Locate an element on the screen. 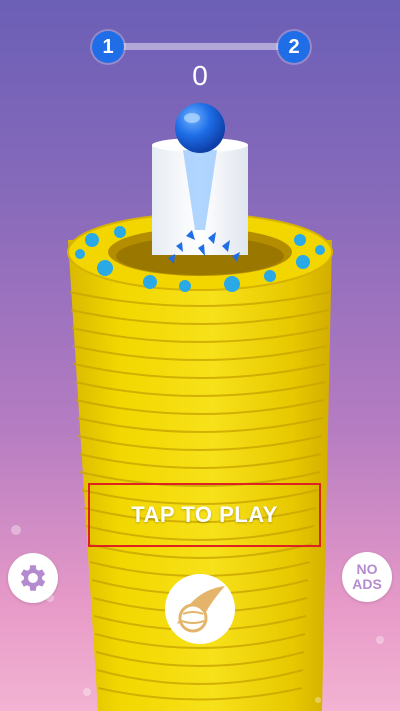 The image size is (400, 711). current-level-badge: 1 is located at coordinates (108, 47).